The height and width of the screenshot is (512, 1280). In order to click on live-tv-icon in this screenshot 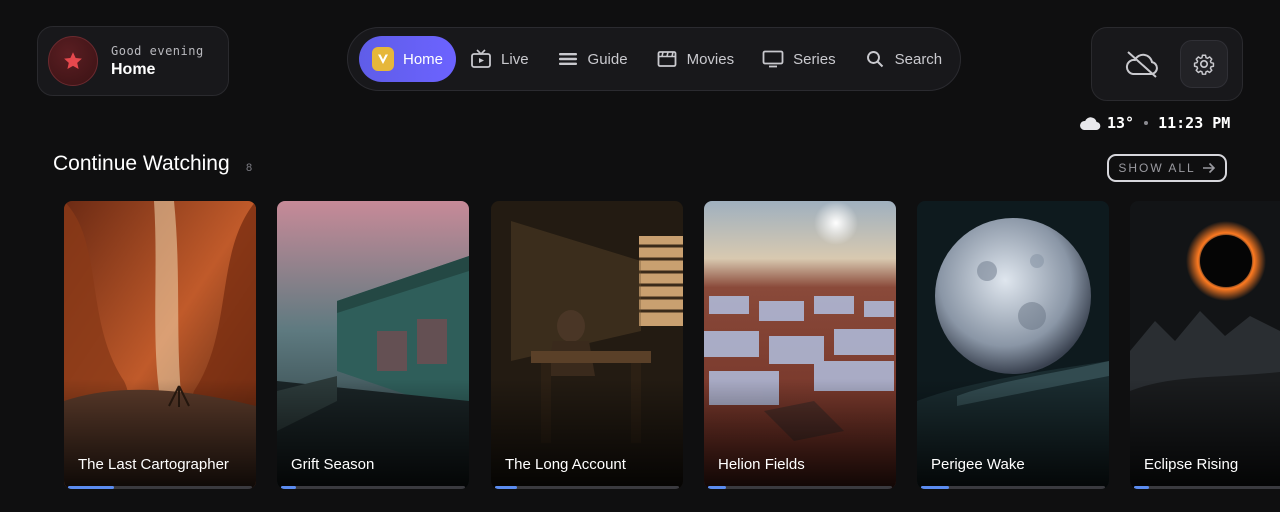, I will do `click(481, 59)`.